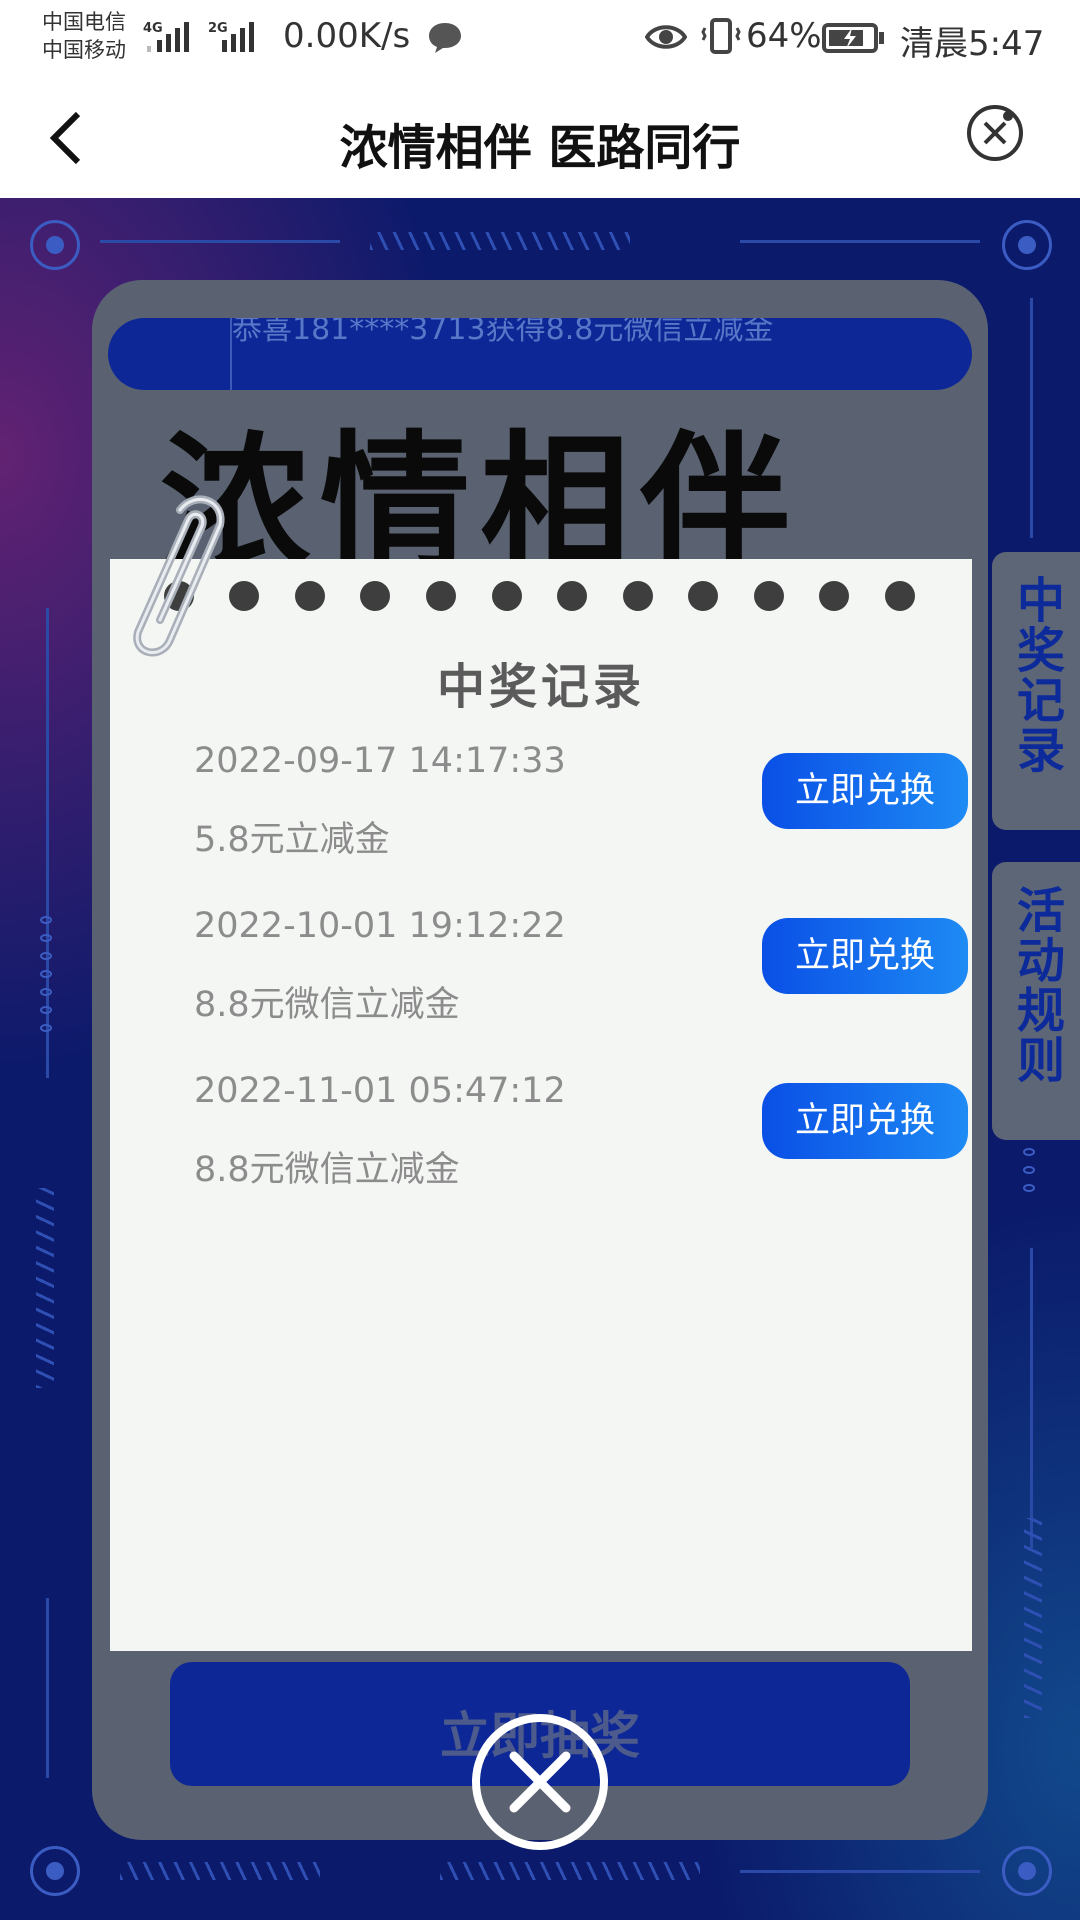  What do you see at coordinates (1040, 676) in the screenshot?
I see `side-tab-label: 中奖记录` at bounding box center [1040, 676].